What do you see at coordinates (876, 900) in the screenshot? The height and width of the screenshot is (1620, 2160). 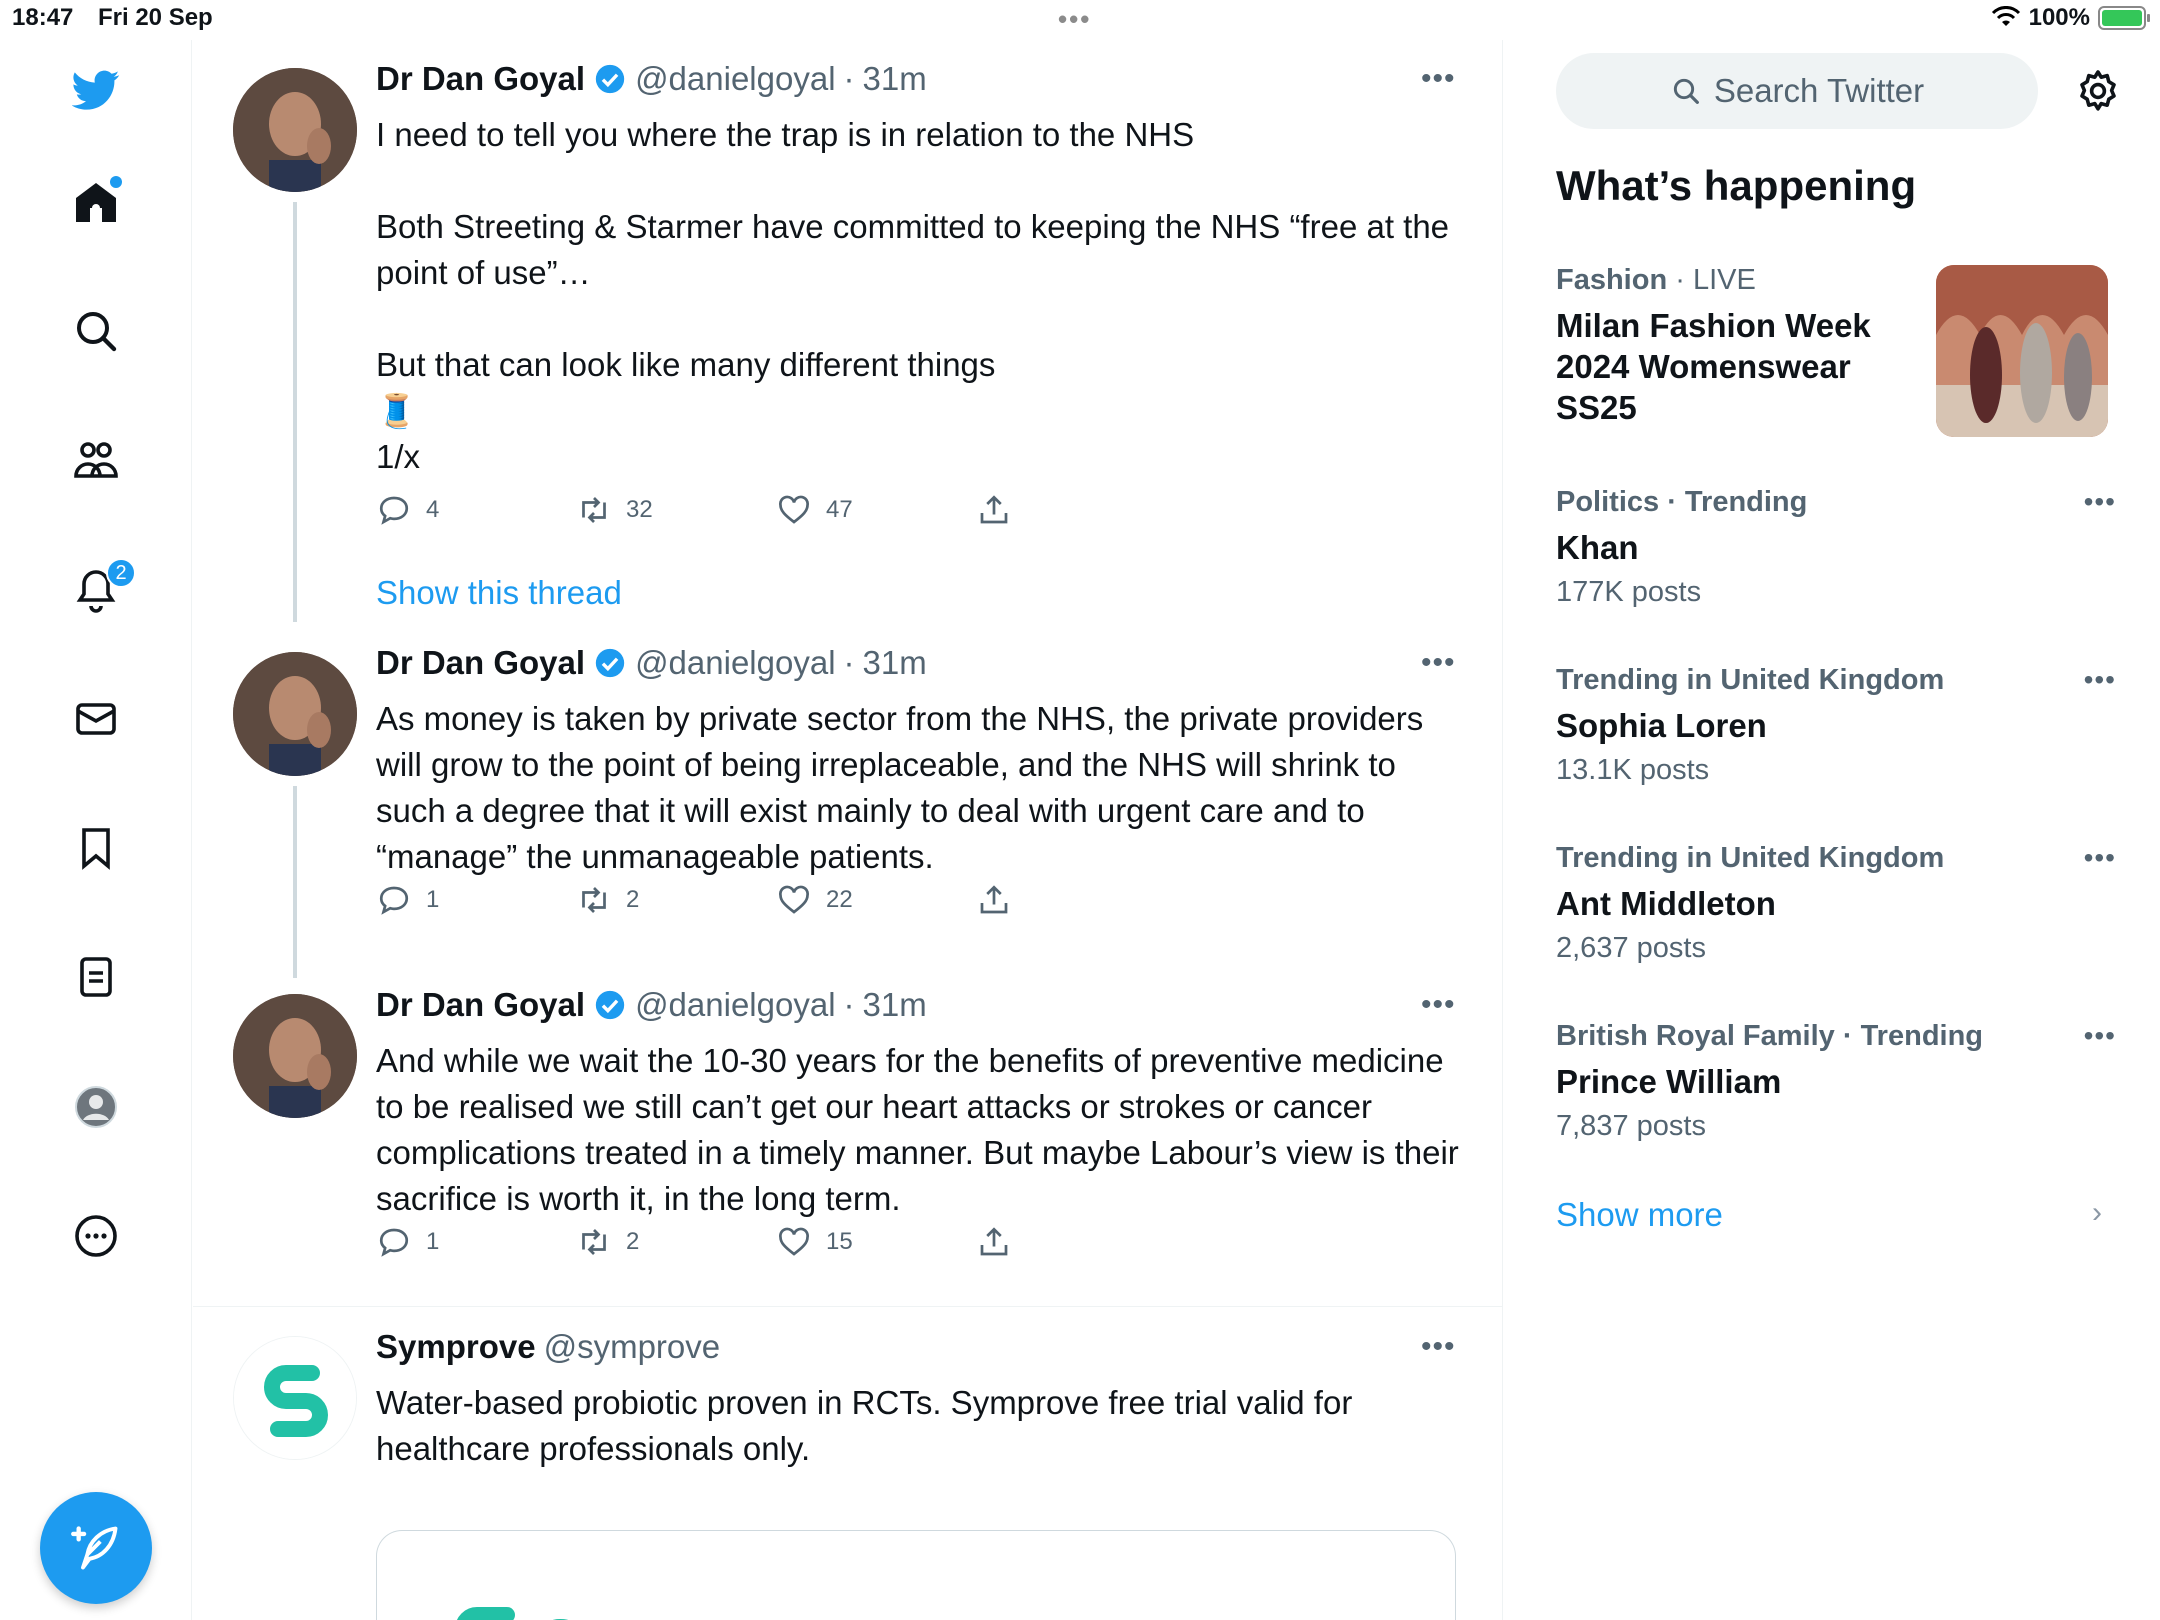 I see `like-button: 22` at bounding box center [876, 900].